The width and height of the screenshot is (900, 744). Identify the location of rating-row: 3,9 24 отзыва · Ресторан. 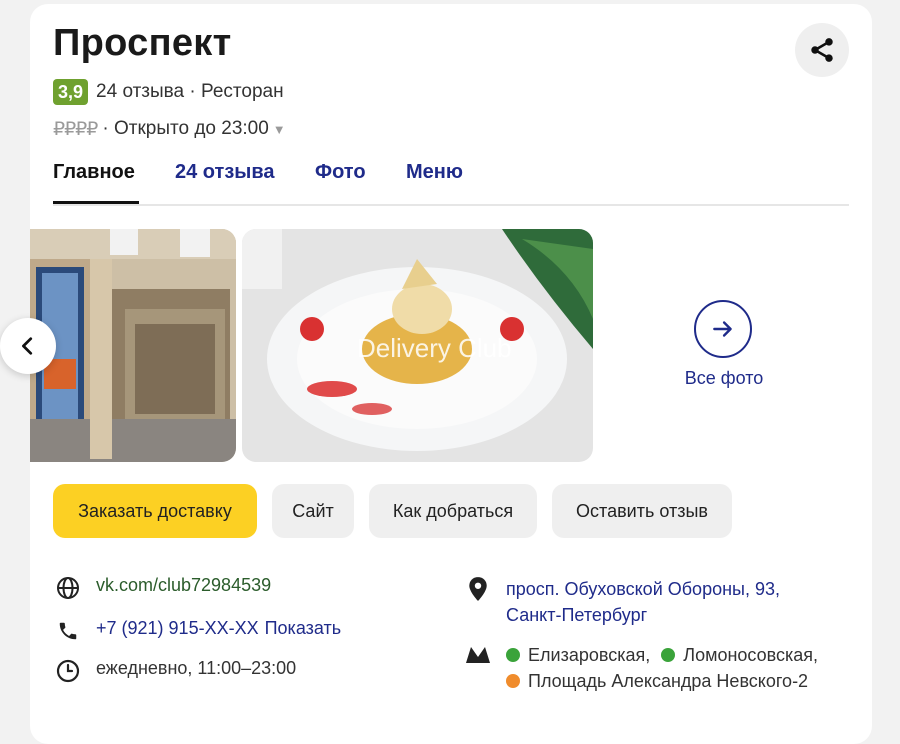
(168, 92).